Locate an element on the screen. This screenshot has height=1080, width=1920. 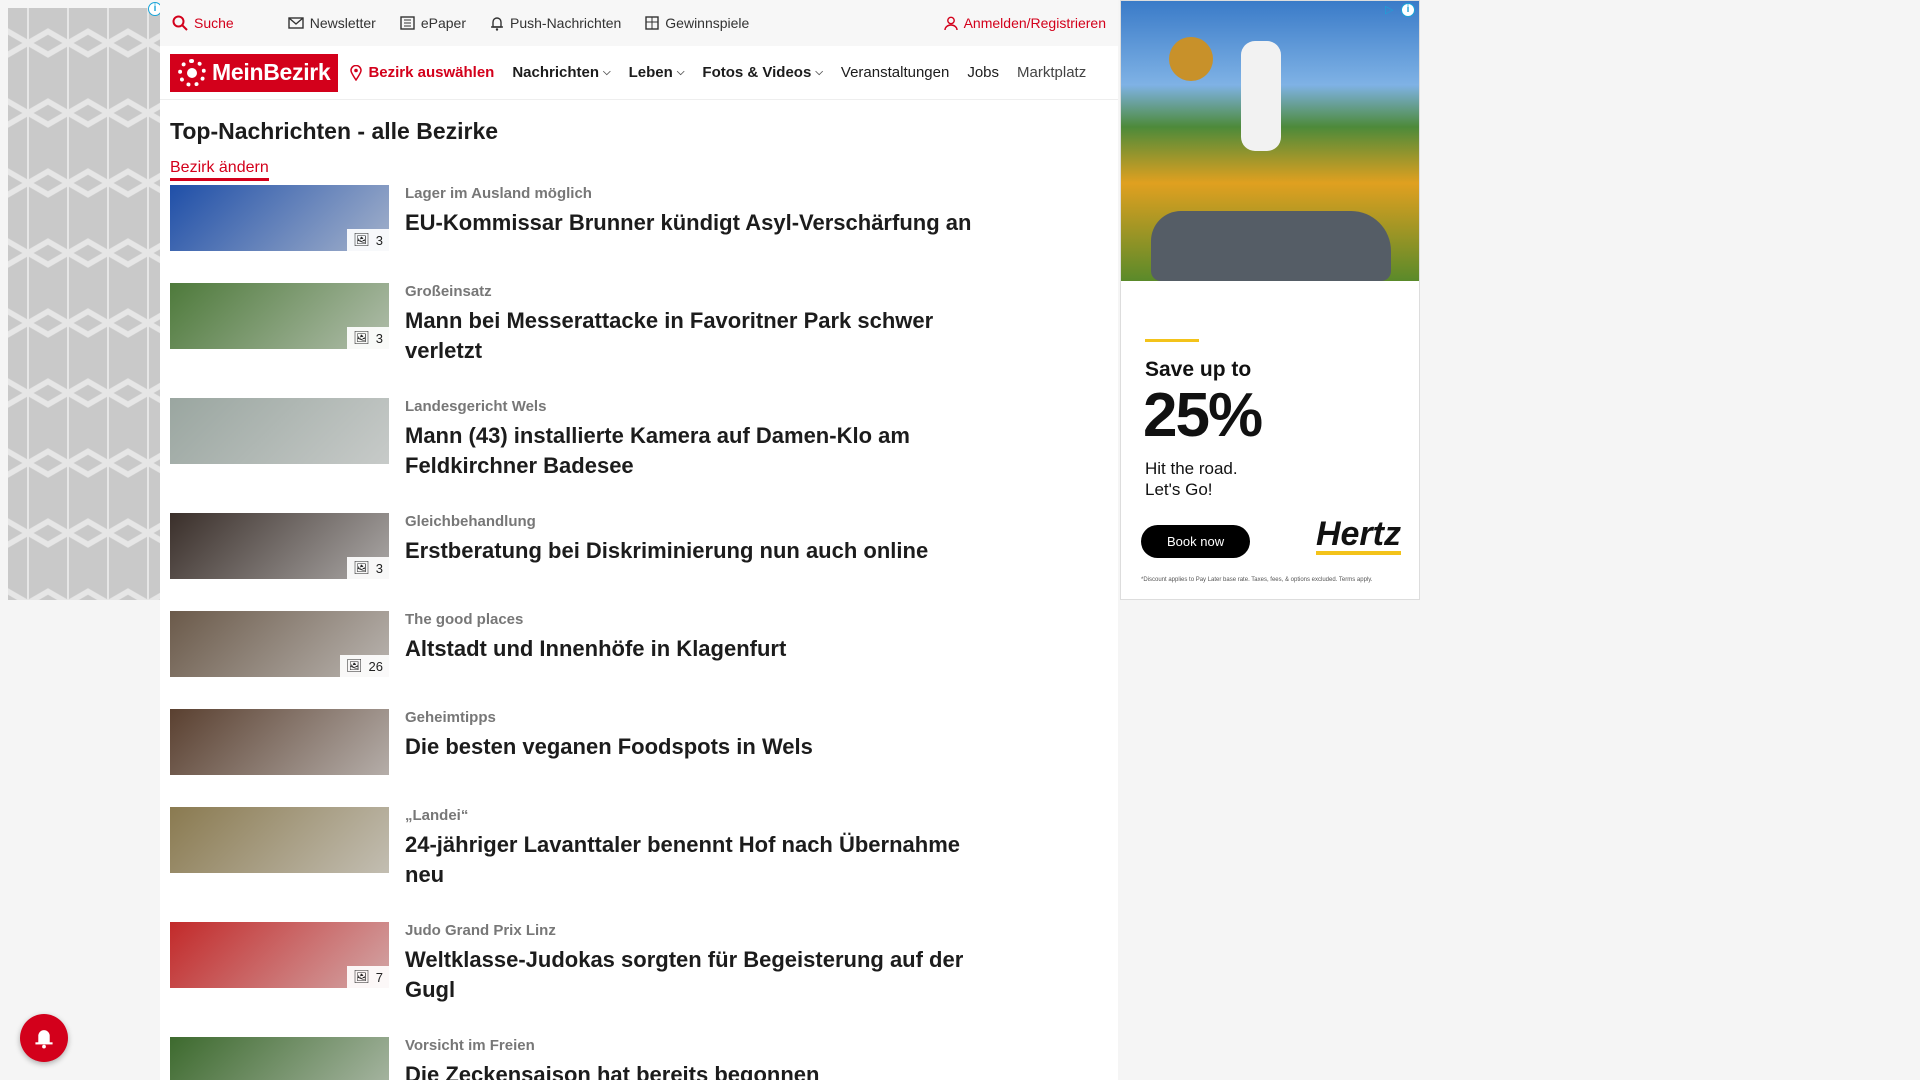
image-count-badge: 🖼 7 is located at coordinates (368, 977).